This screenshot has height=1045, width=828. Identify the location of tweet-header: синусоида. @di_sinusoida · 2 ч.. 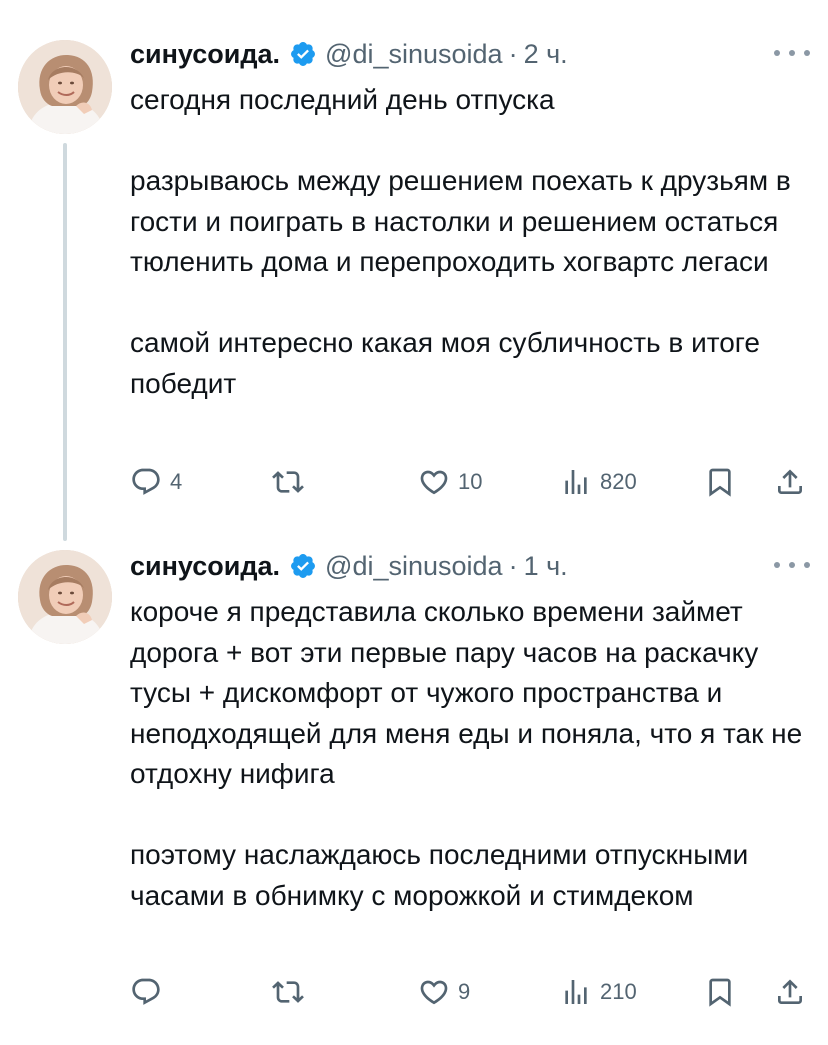
(349, 54).